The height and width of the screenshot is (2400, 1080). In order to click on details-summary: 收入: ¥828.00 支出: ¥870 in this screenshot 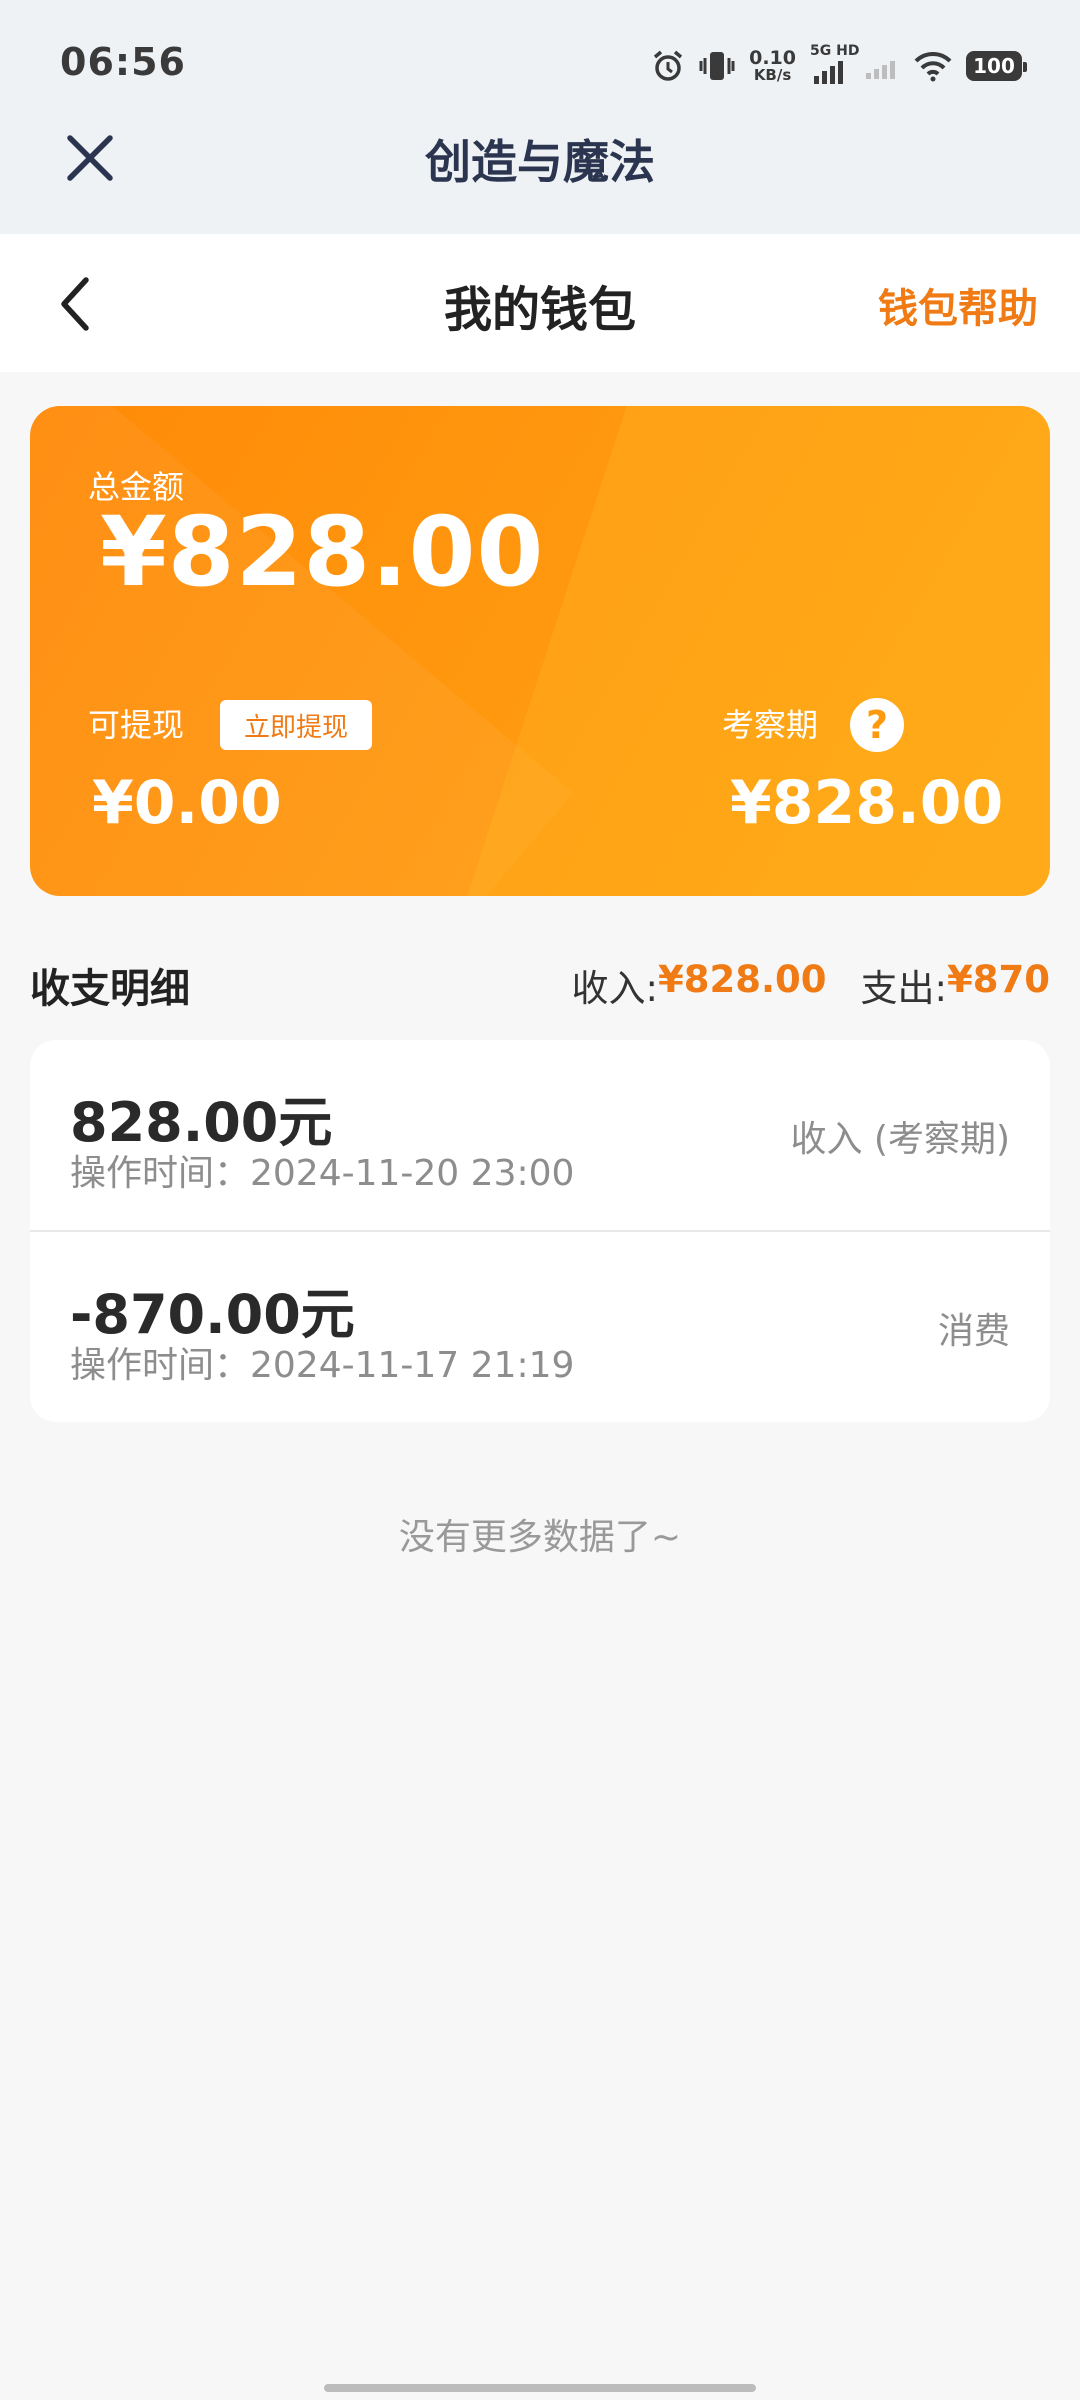, I will do `click(811, 985)`.